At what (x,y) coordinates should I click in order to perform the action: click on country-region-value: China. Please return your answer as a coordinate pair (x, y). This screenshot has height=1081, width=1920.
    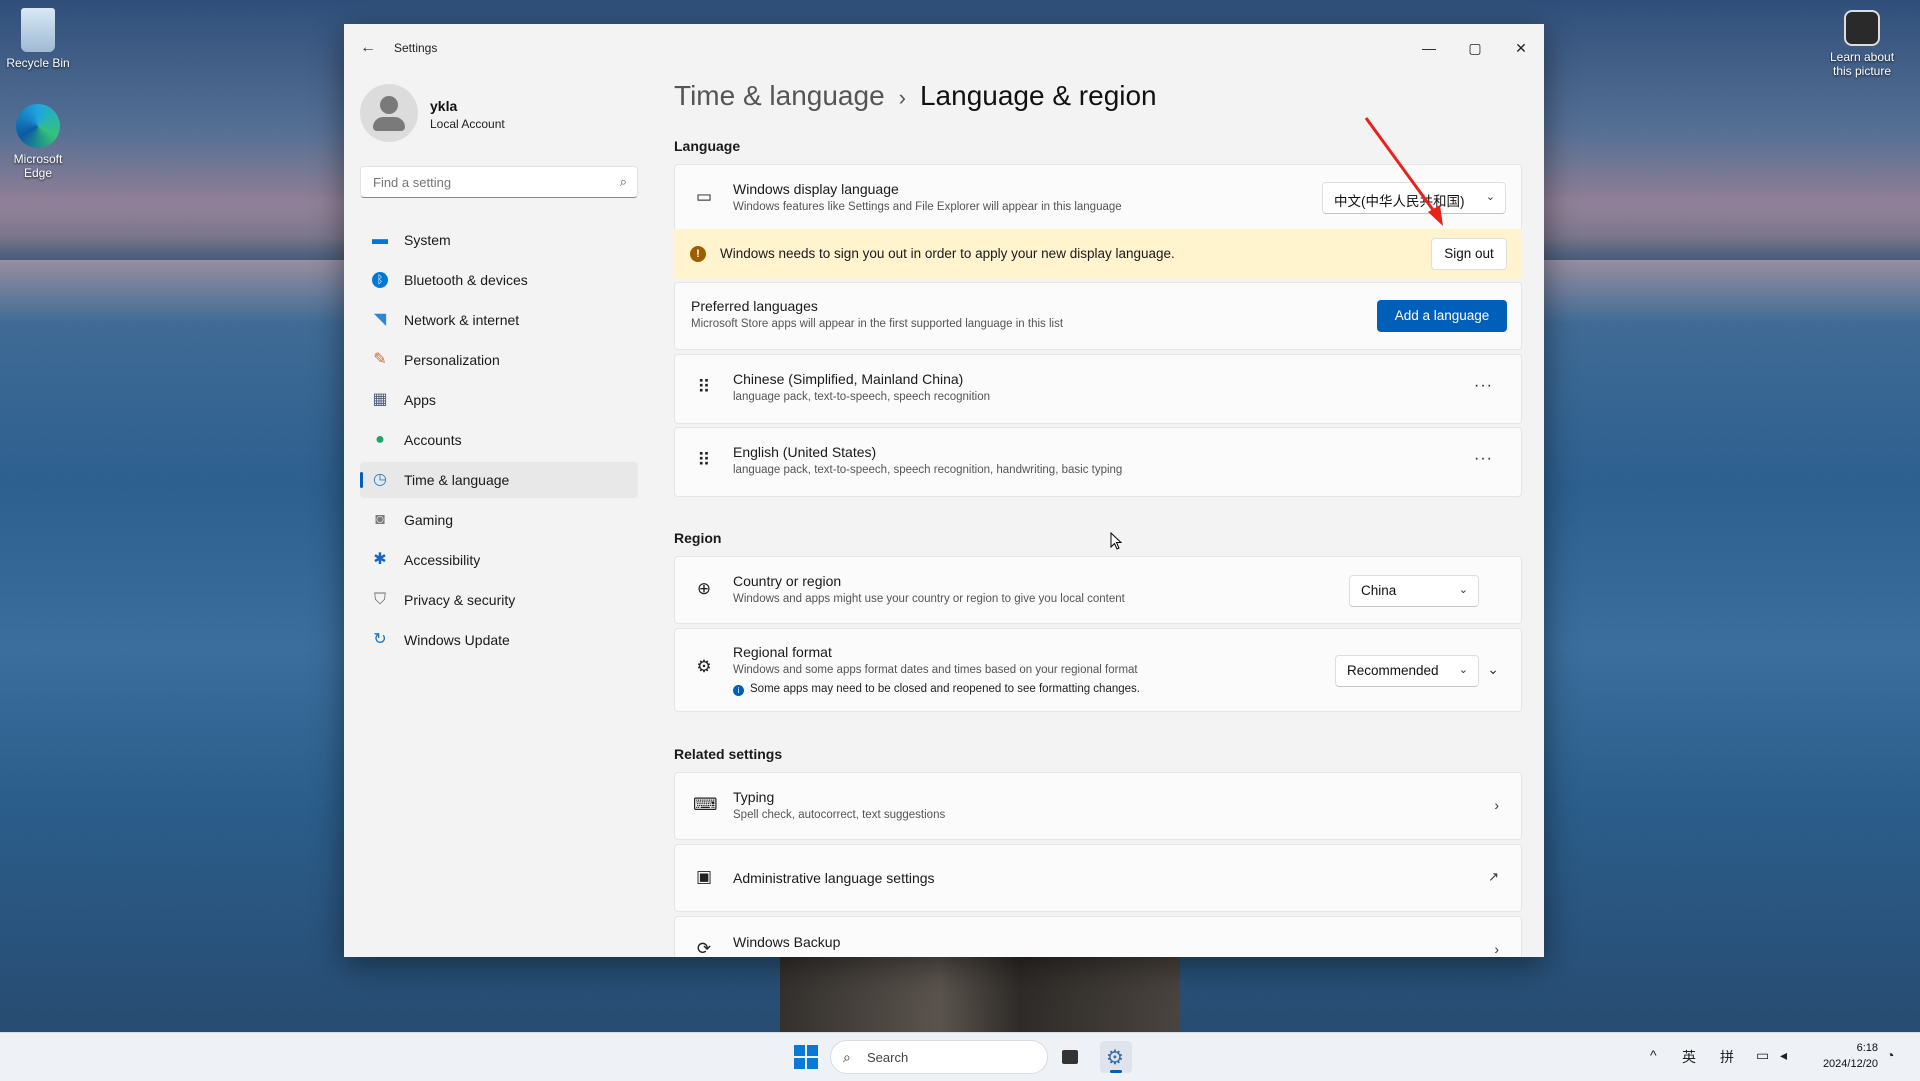
    Looking at the image, I should click on (1379, 590).